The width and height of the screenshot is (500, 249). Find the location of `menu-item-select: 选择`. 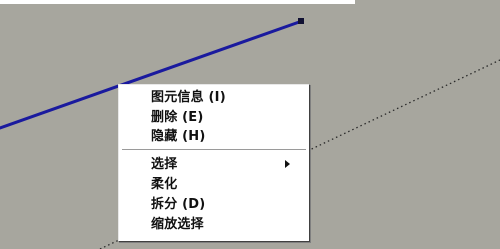

menu-item-select: 选择 is located at coordinates (214, 164).